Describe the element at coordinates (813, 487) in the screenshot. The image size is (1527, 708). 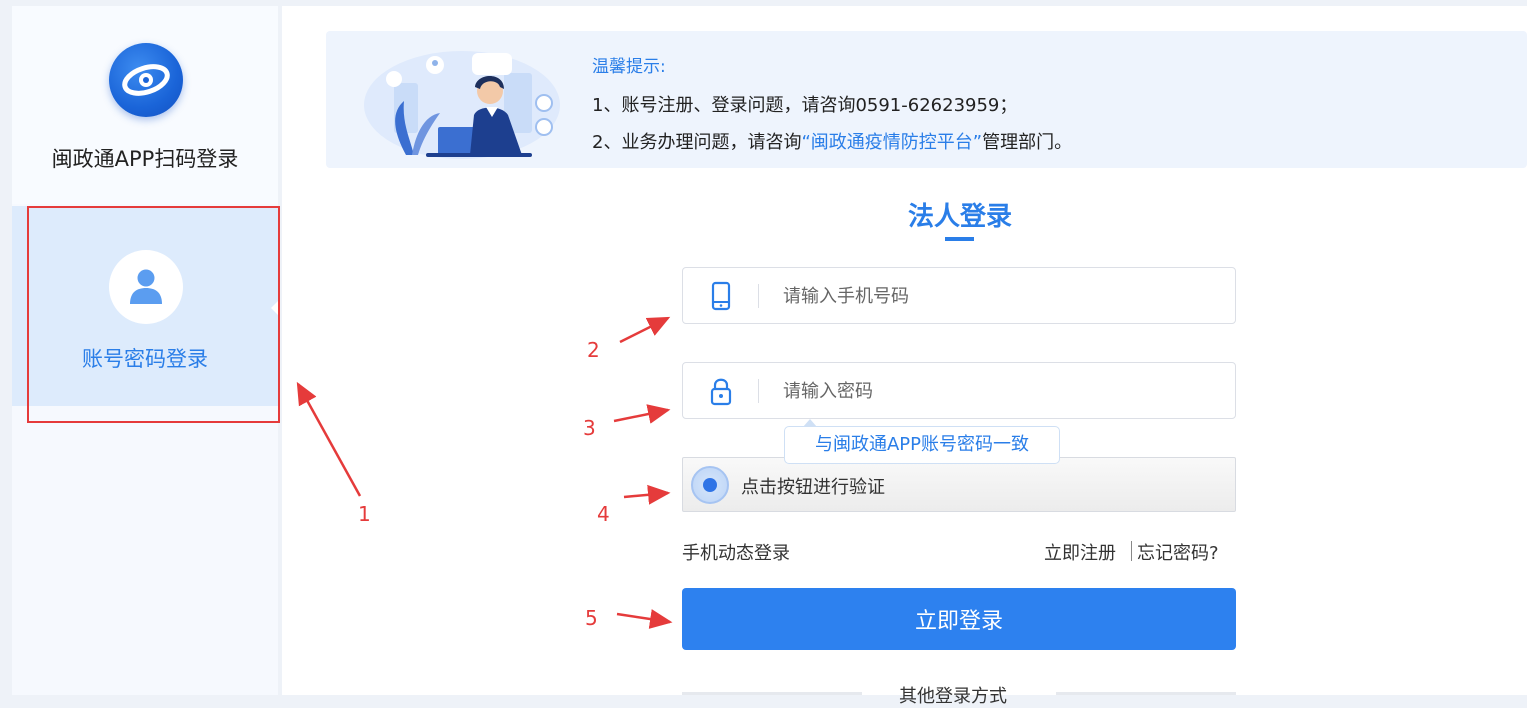
I see `verify-label: 点击按钮进行验证` at that location.